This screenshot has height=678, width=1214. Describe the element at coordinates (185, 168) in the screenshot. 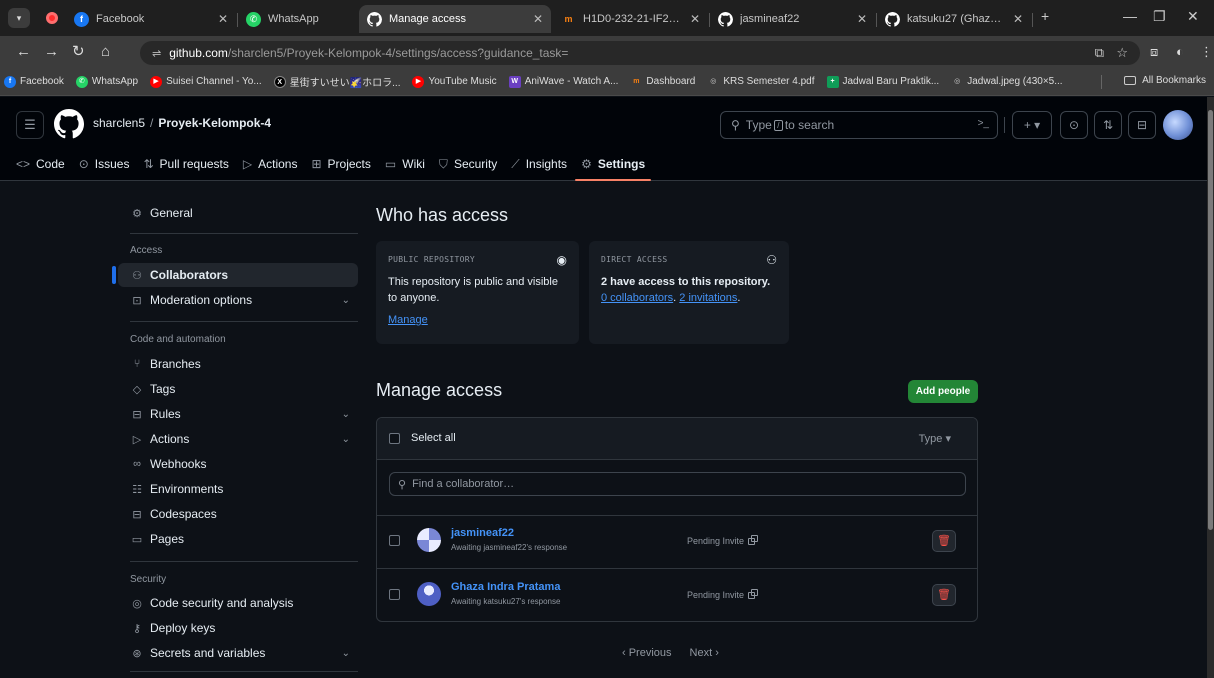

I see `tab-pull-requests: ⇅ Pull requests` at that location.